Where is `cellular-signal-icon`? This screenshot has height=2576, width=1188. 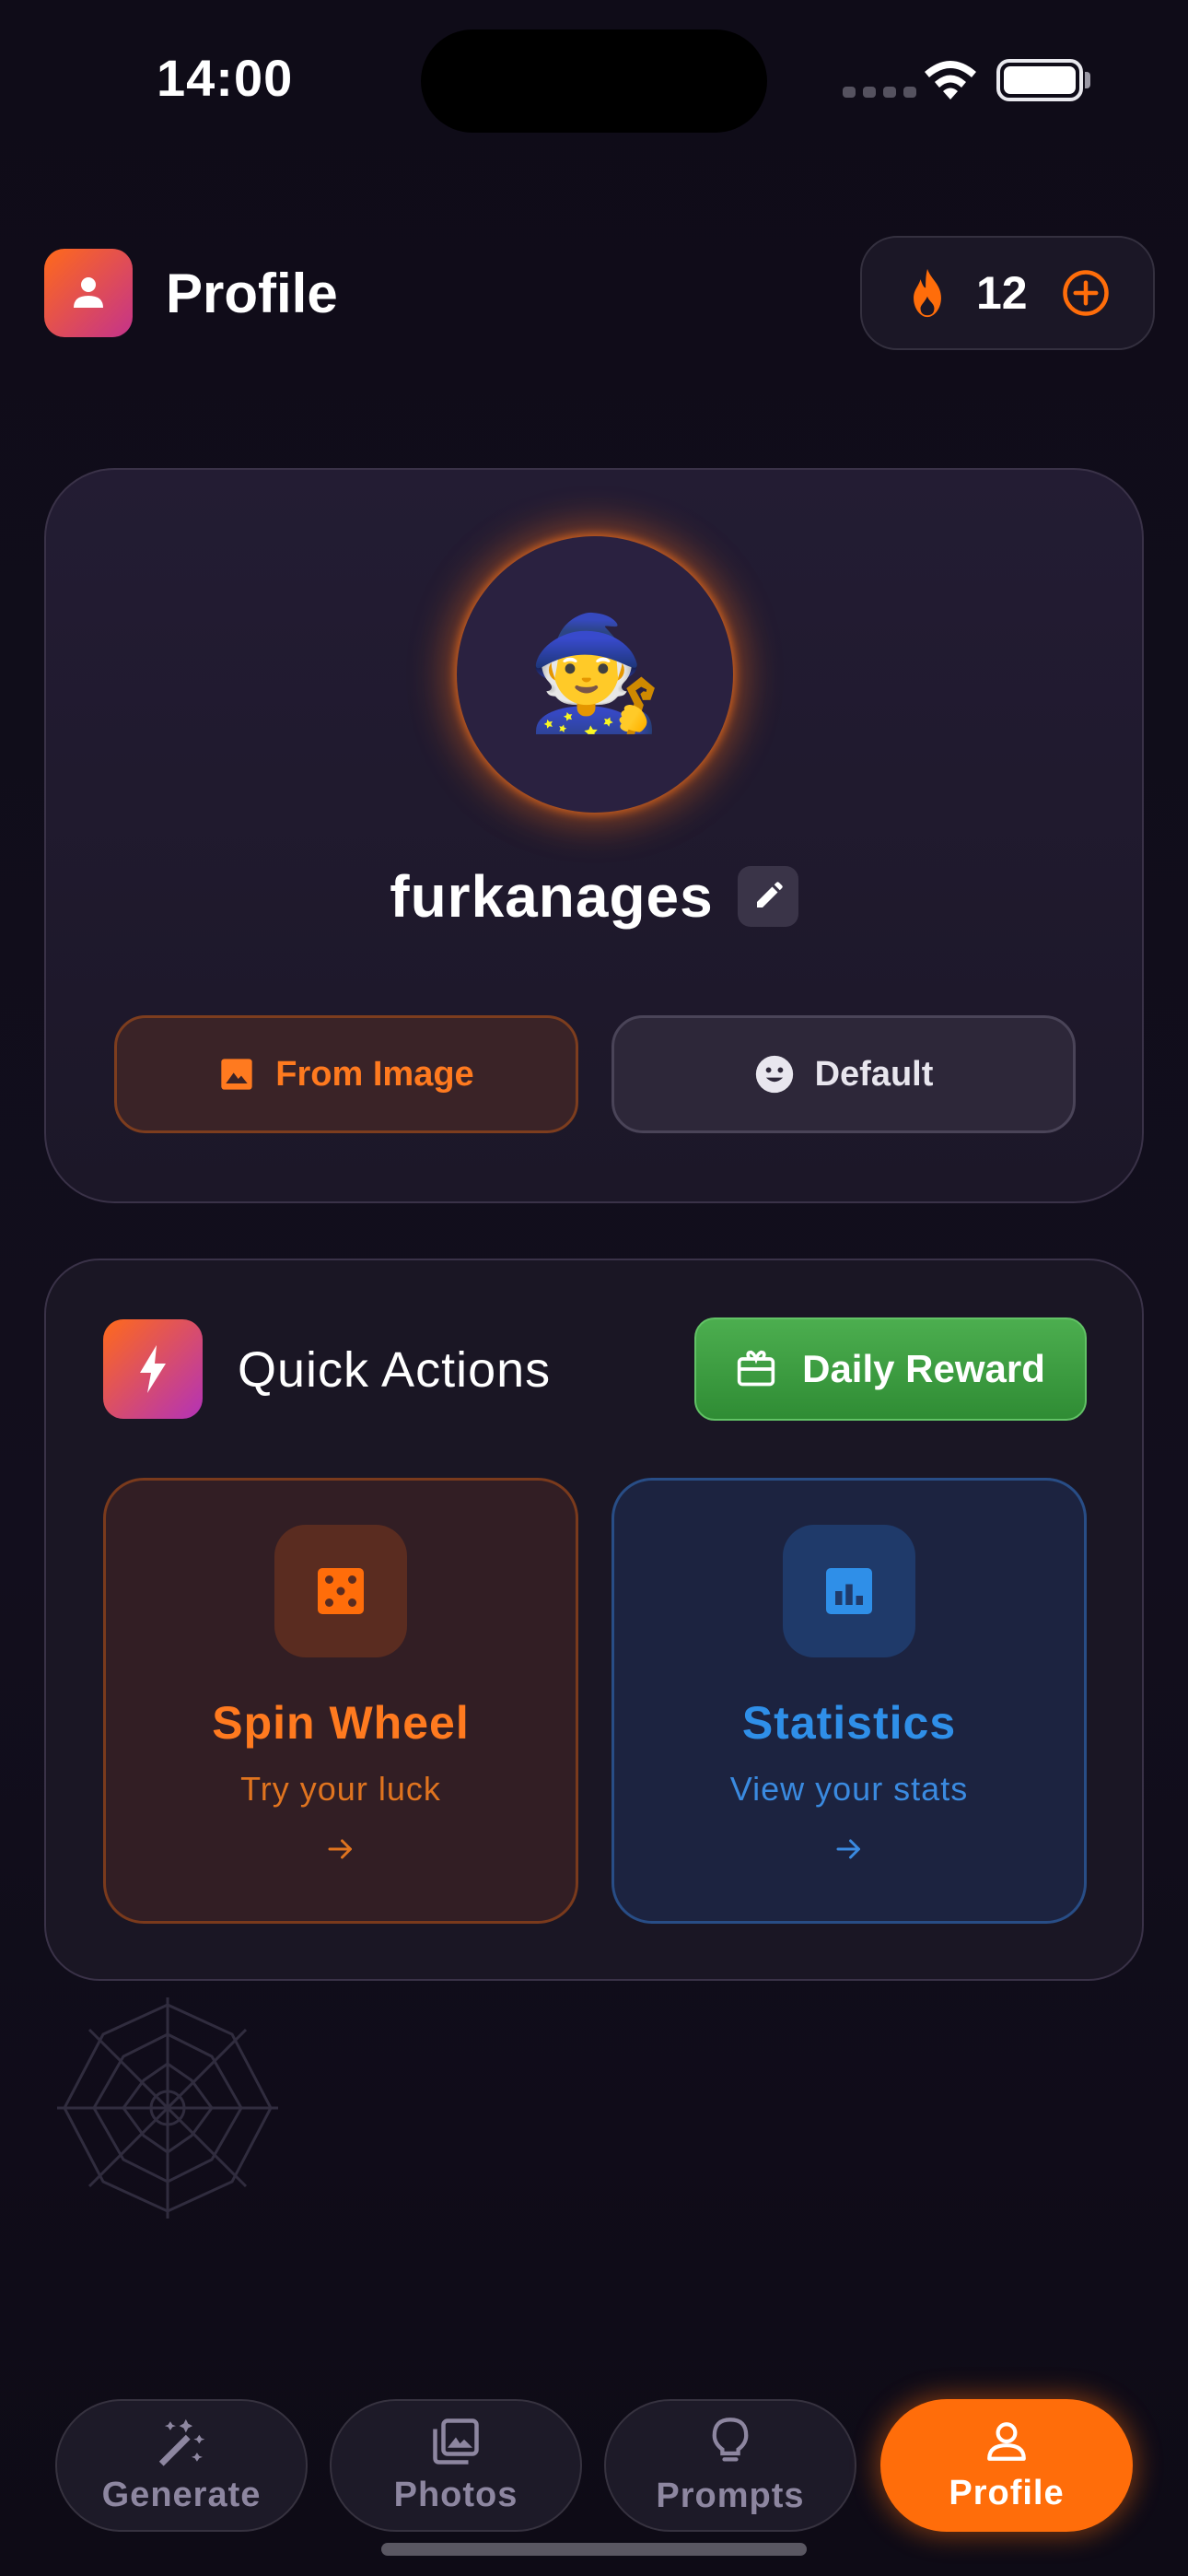
cellular-signal-icon is located at coordinates (879, 92).